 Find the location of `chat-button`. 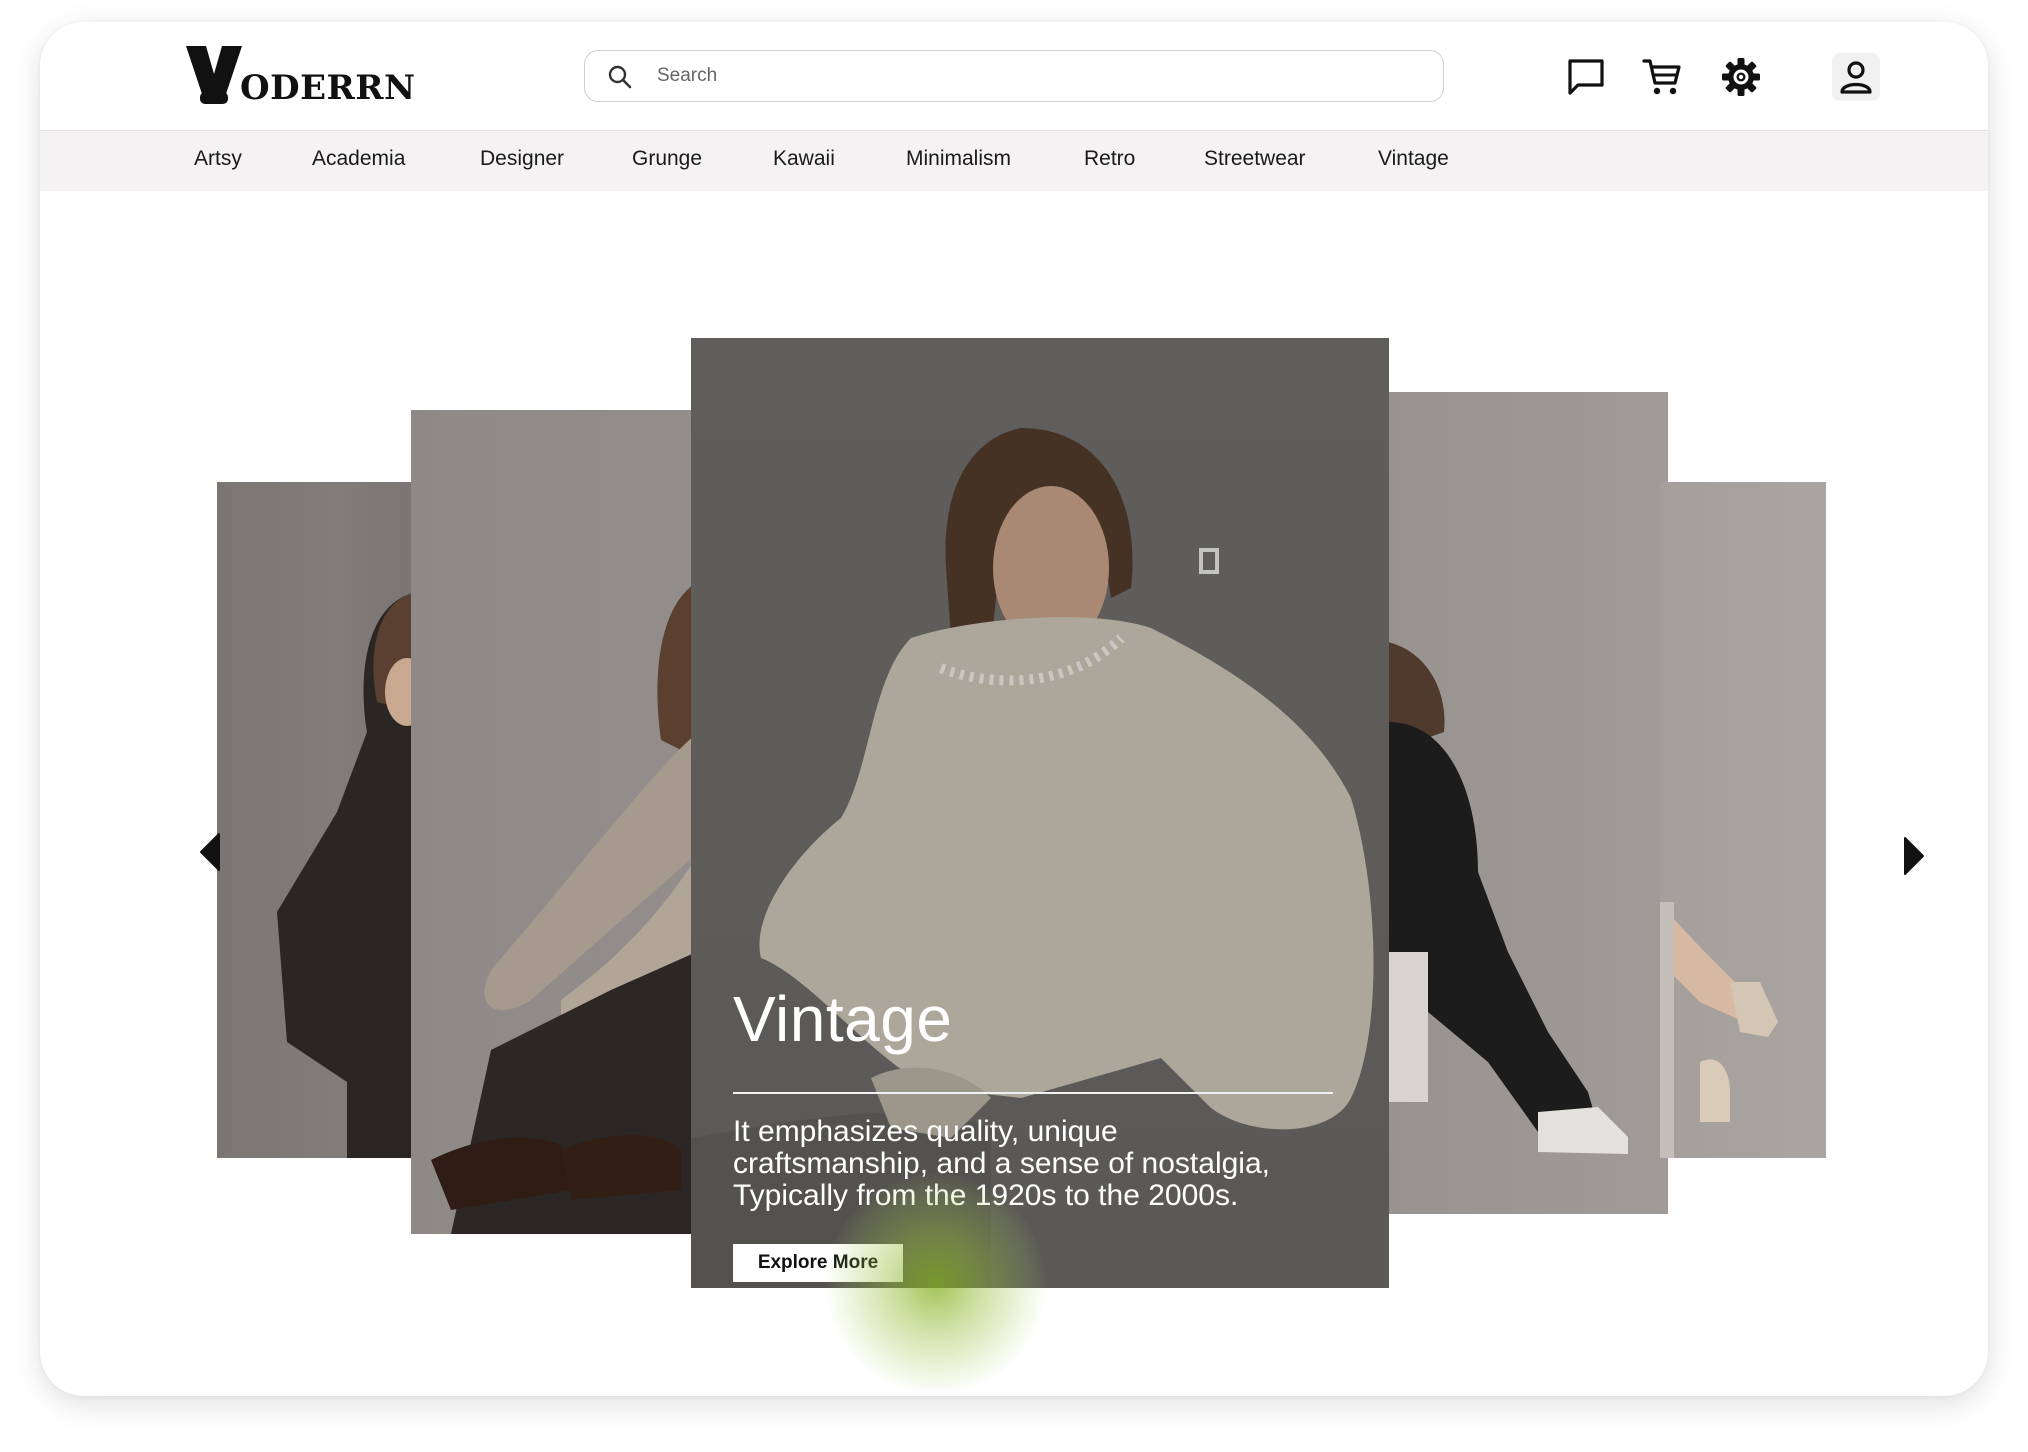

chat-button is located at coordinates (1586, 77).